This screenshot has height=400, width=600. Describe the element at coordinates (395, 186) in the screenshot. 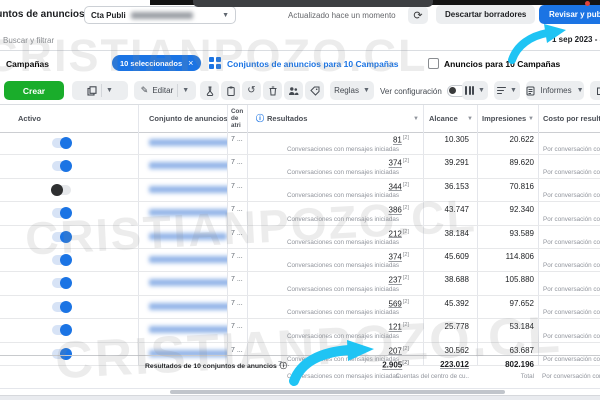

I see `result-value: 344` at that location.